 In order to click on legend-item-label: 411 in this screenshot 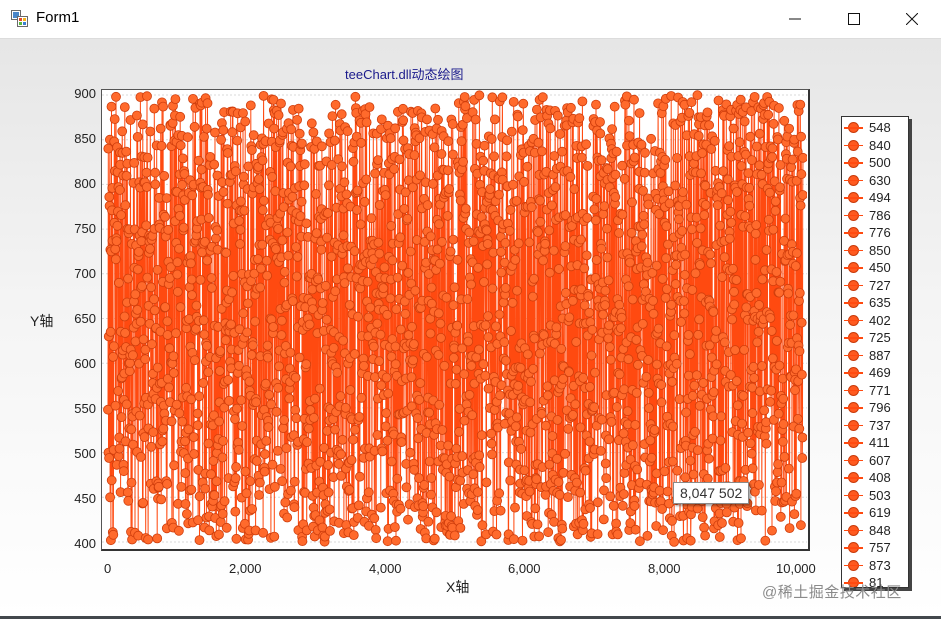, I will do `click(879, 443)`.